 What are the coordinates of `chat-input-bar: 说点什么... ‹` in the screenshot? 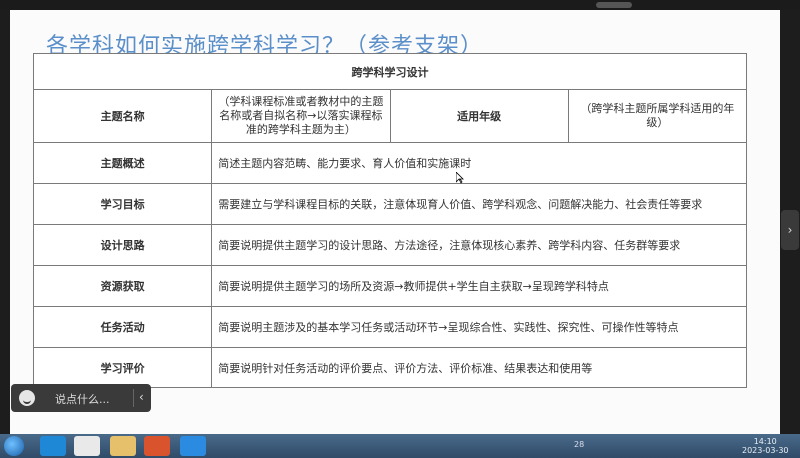 It's located at (81, 398).